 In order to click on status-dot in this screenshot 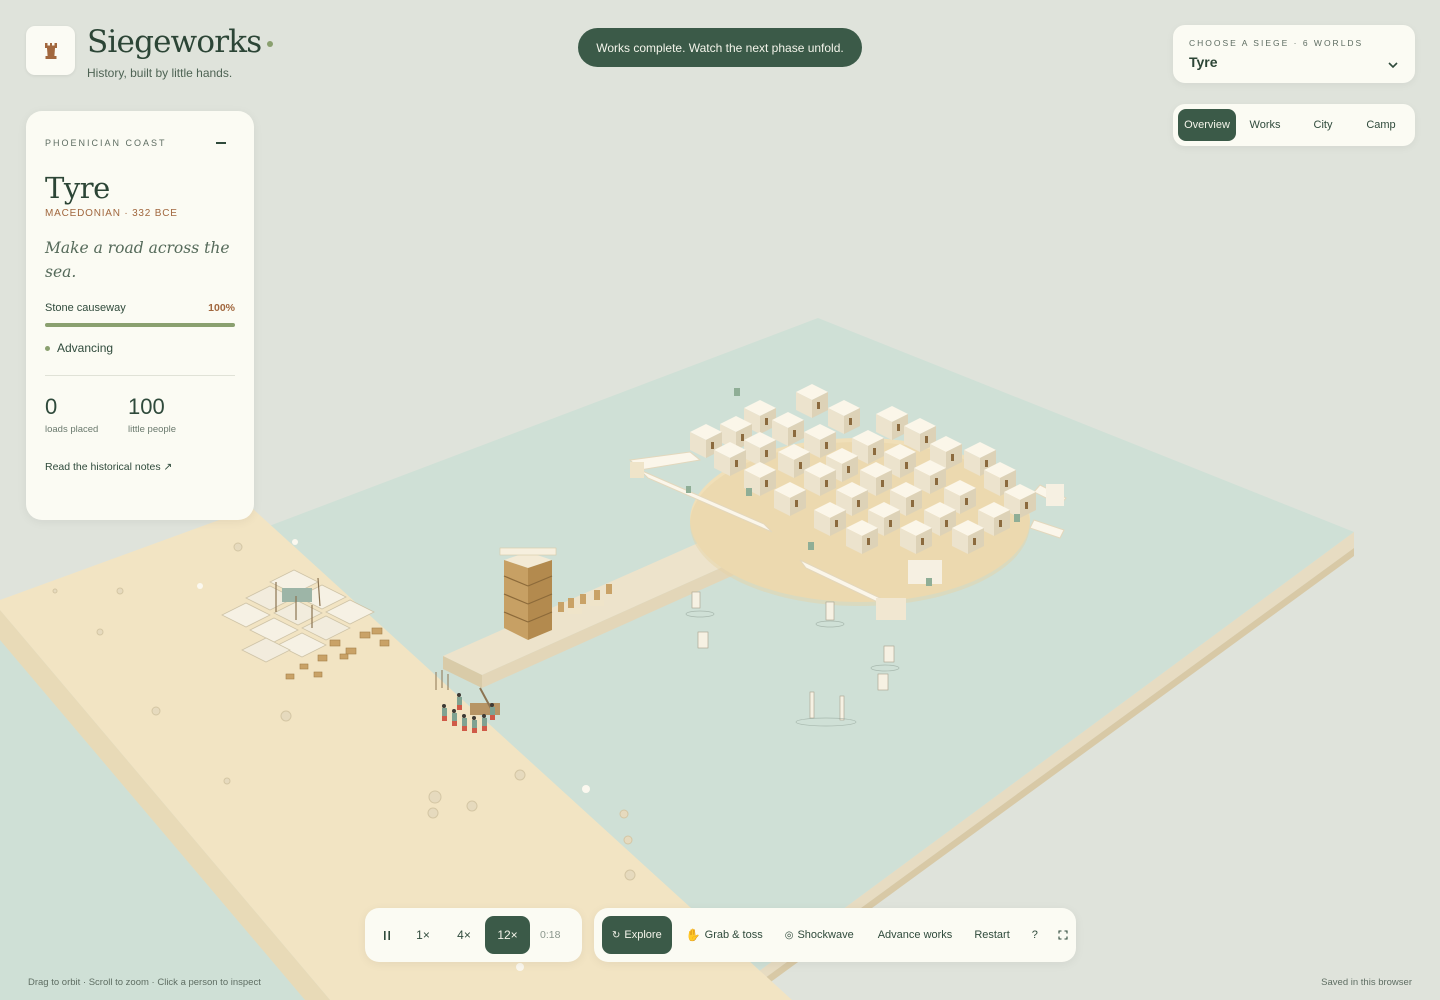, I will do `click(47, 348)`.